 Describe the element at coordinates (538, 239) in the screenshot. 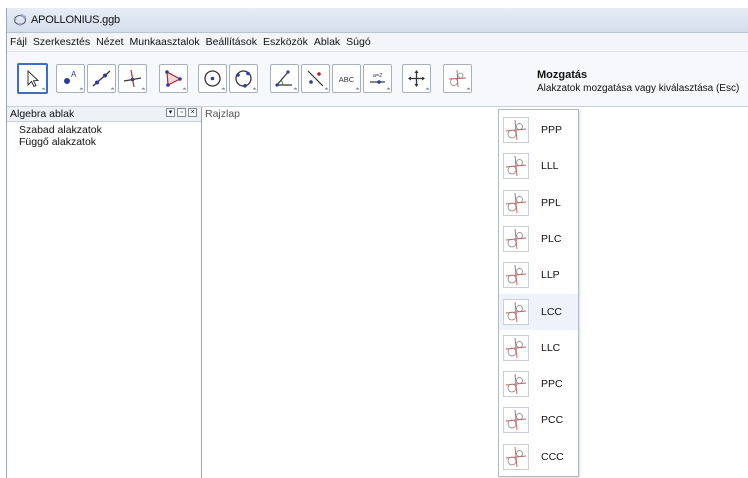

I see `tool-menu-item-plc: PLC` at that location.